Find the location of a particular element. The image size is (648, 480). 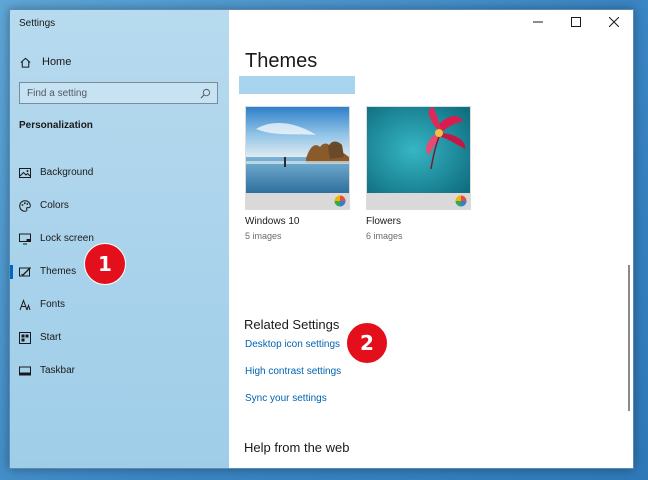

help-from-web-title: Help from the web is located at coordinates (297, 447).